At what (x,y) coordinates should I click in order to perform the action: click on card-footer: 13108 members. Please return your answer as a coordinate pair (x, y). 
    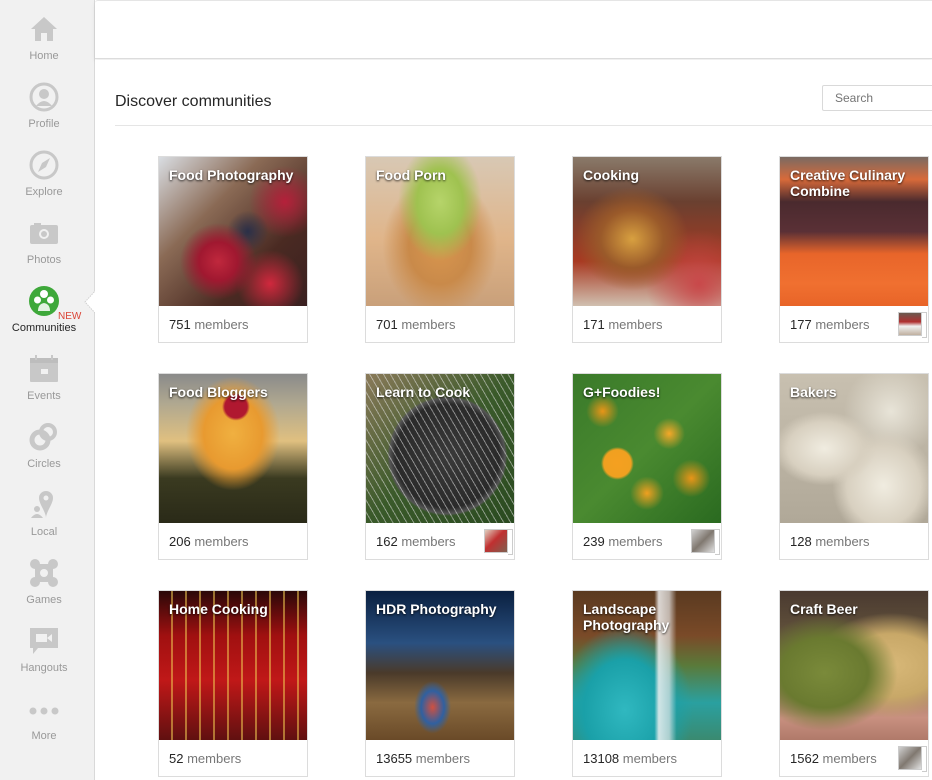
    Looking at the image, I should click on (647, 758).